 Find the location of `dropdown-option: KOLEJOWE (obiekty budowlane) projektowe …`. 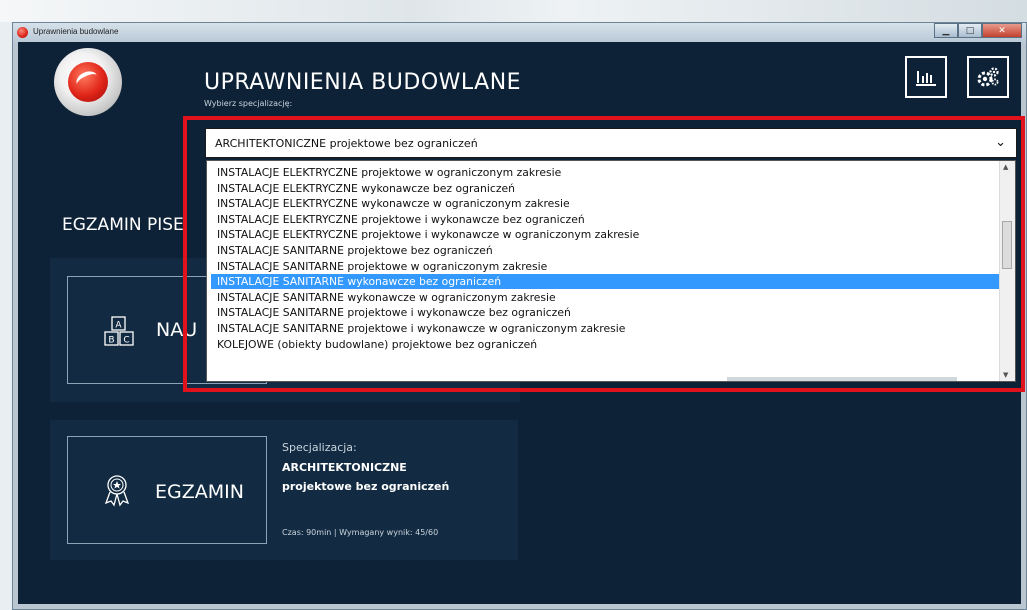

dropdown-option: KOLEJOWE (obiekty budowlane) projektowe … is located at coordinates (606, 344).